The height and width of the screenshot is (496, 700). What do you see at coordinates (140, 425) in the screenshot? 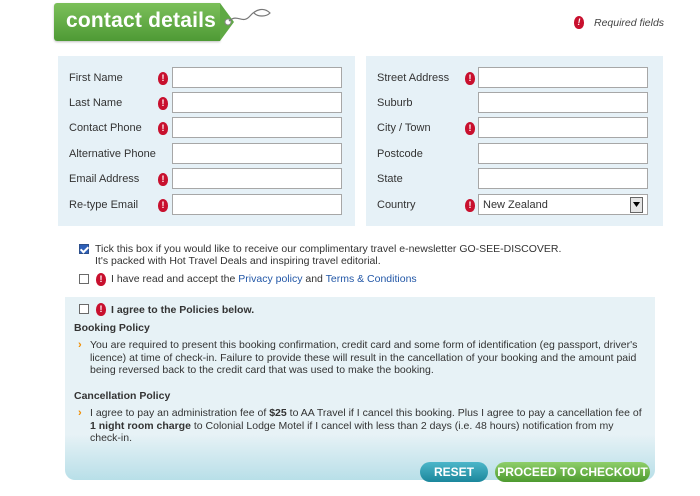
I see `cancel-charge: 1 night room charge` at bounding box center [140, 425].